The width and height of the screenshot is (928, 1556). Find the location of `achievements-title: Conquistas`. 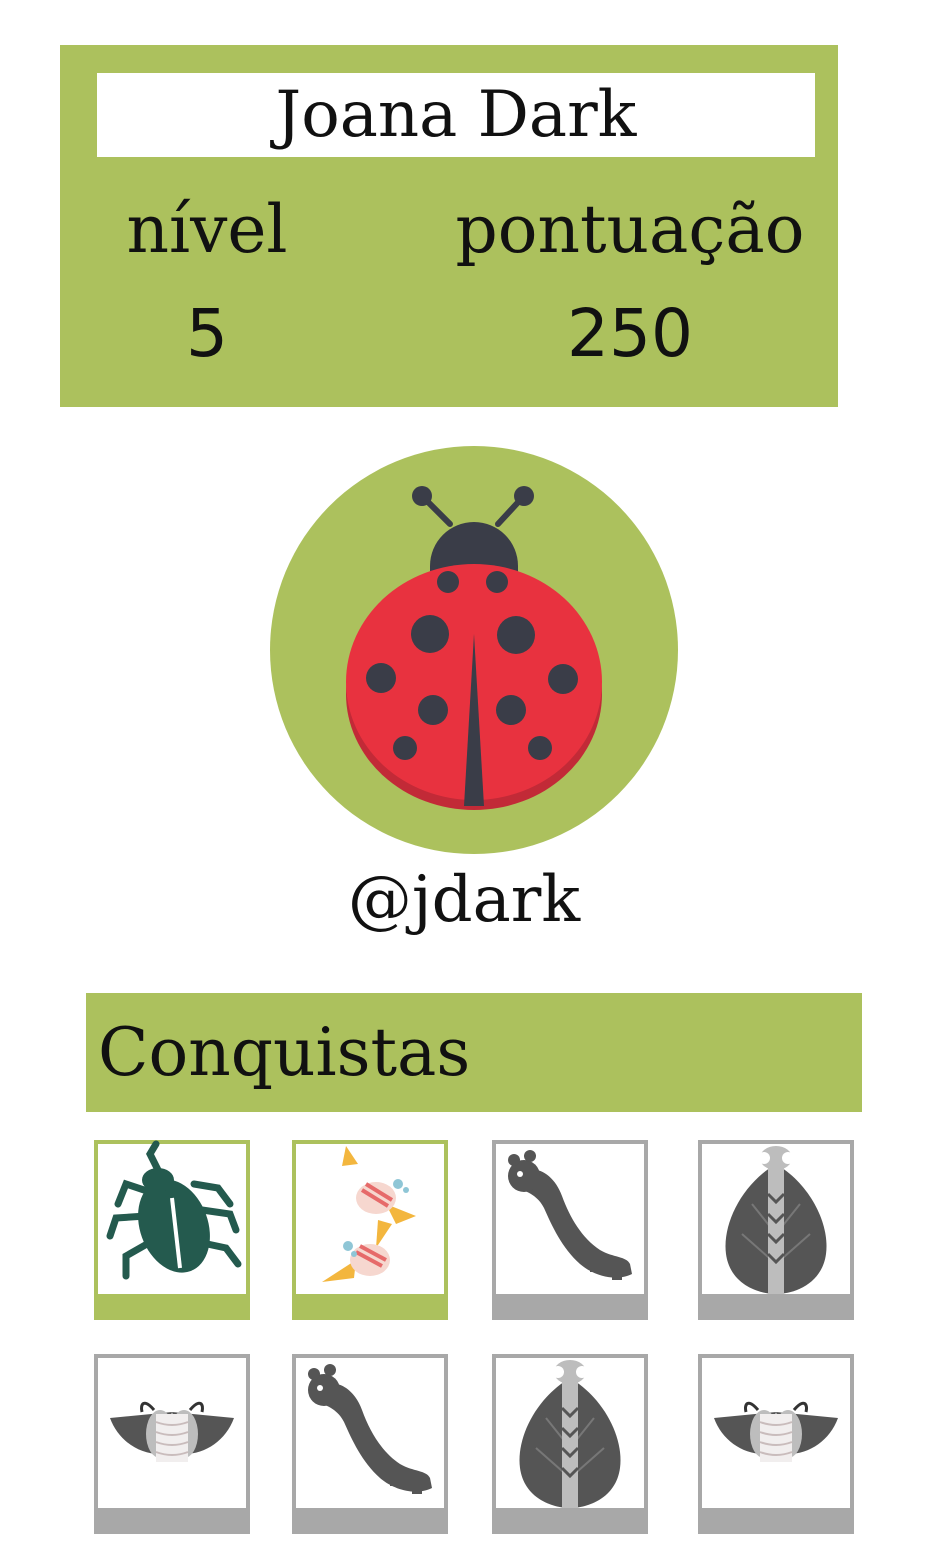

achievements-title: Conquistas is located at coordinates (474, 1052).